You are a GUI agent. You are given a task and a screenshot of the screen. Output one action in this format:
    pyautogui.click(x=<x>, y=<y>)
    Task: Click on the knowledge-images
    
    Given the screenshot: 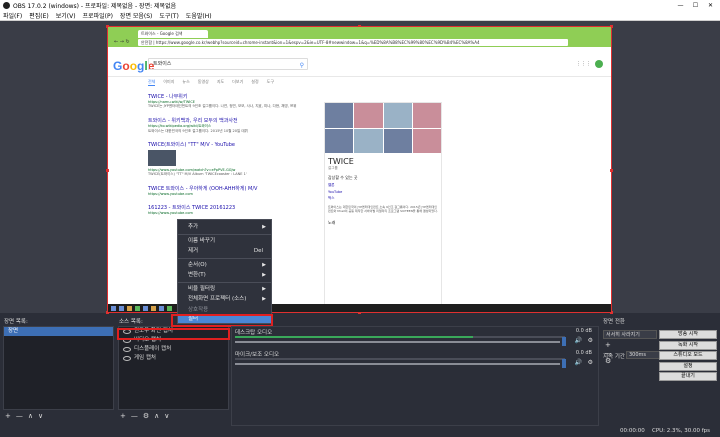 What is the action you would take?
    pyautogui.click(x=383, y=128)
    